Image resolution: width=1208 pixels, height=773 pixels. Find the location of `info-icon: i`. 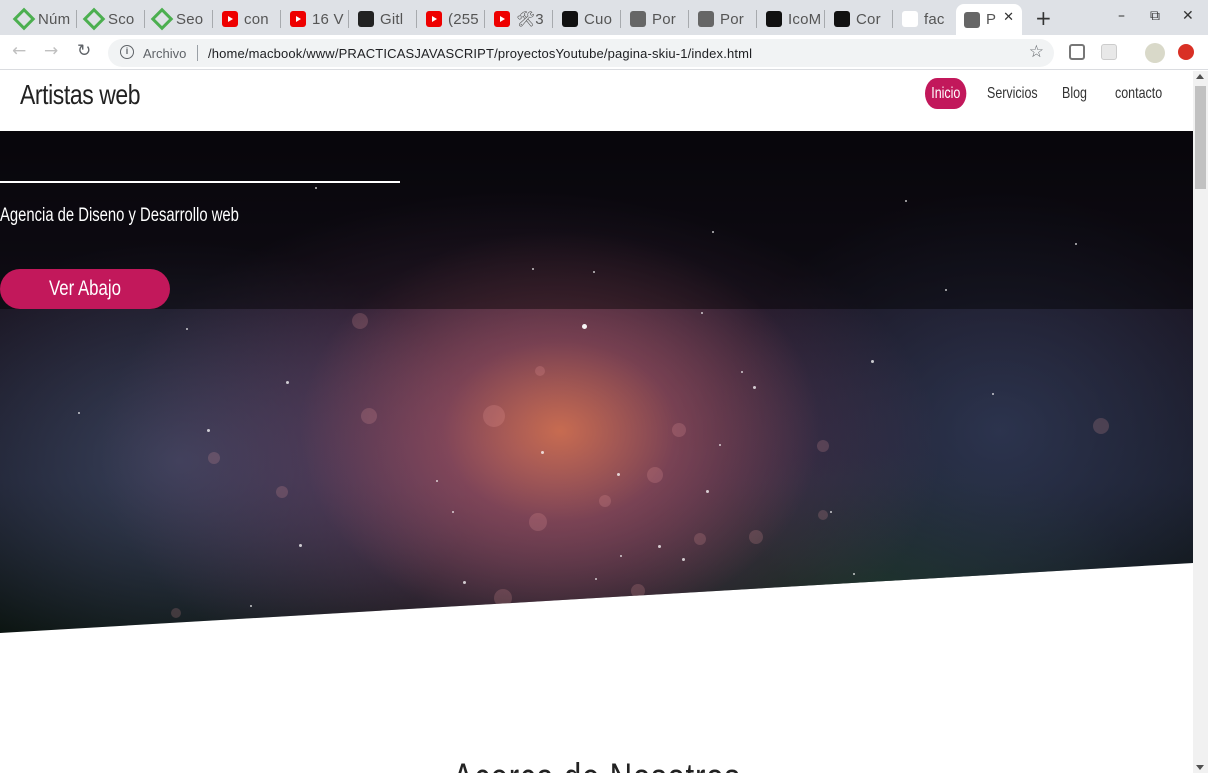

info-icon: i is located at coordinates (127, 52).